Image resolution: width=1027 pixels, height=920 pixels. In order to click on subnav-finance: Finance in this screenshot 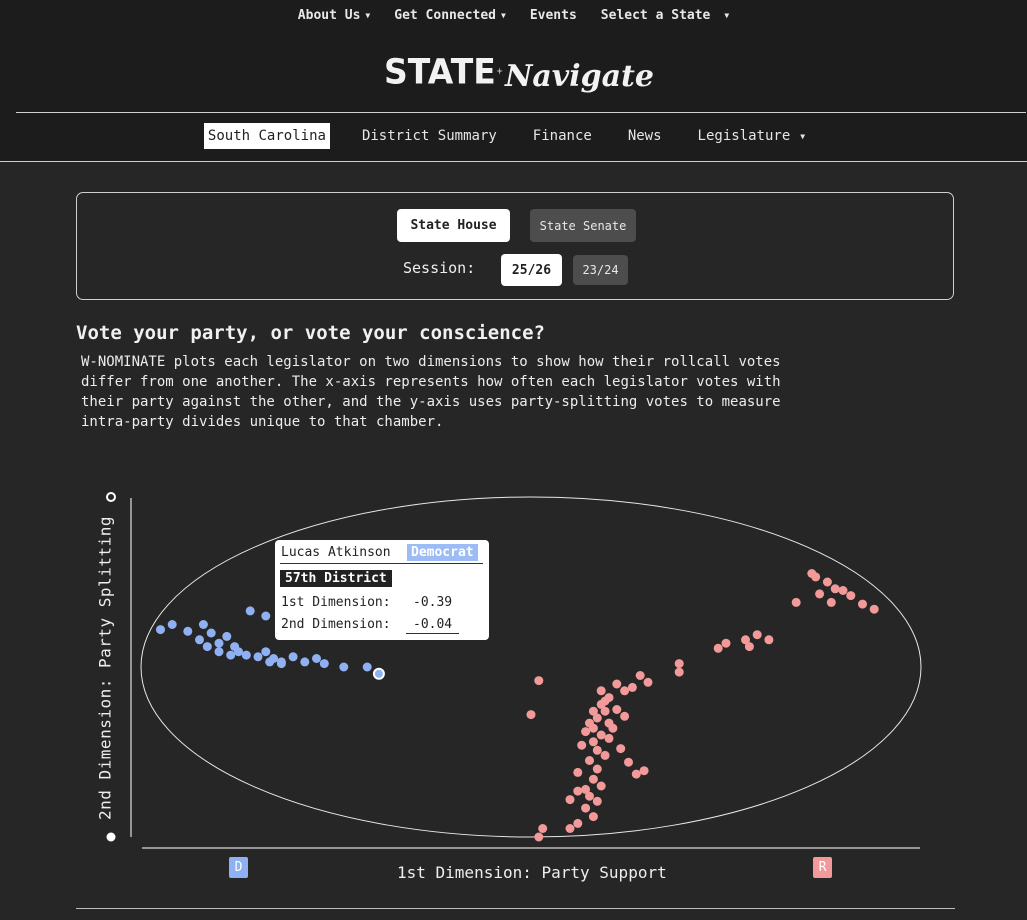, I will do `click(562, 136)`.